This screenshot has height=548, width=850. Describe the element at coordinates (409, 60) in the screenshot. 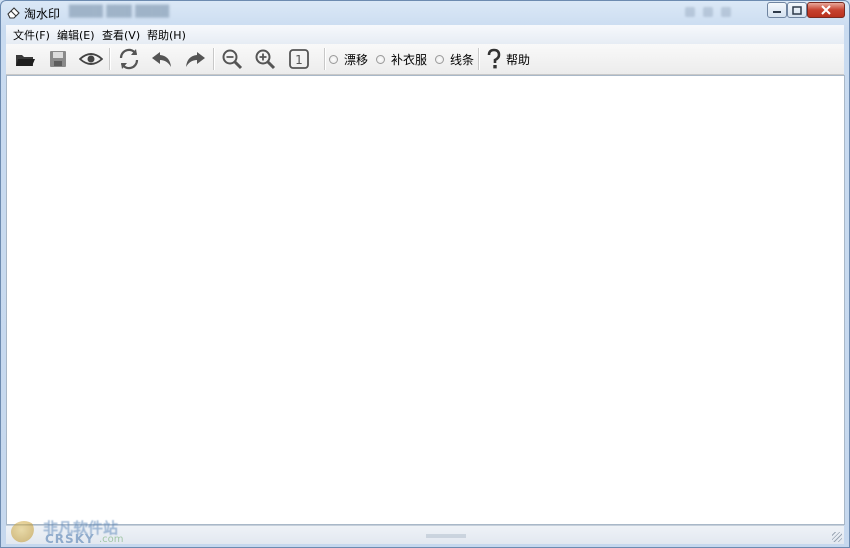

I see `mode-patch-label: 补衣服` at that location.